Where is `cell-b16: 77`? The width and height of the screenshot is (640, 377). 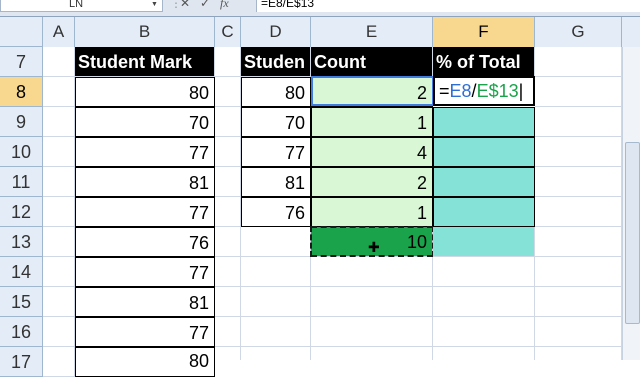 cell-b16: 77 is located at coordinates (145, 332).